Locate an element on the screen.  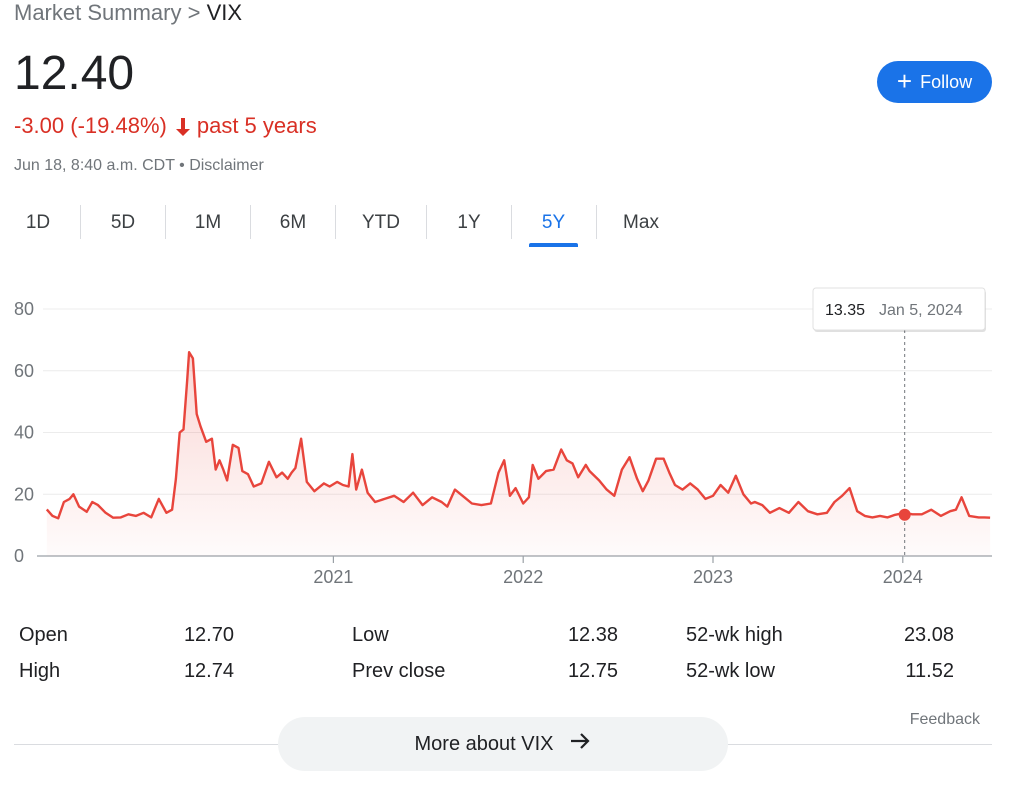
tab-1d: 1D is located at coordinates (38, 225).